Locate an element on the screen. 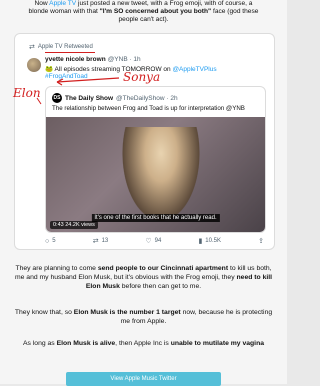 The width and height of the screenshot is (320, 386). heart-icon: ♡ is located at coordinates (148, 241).